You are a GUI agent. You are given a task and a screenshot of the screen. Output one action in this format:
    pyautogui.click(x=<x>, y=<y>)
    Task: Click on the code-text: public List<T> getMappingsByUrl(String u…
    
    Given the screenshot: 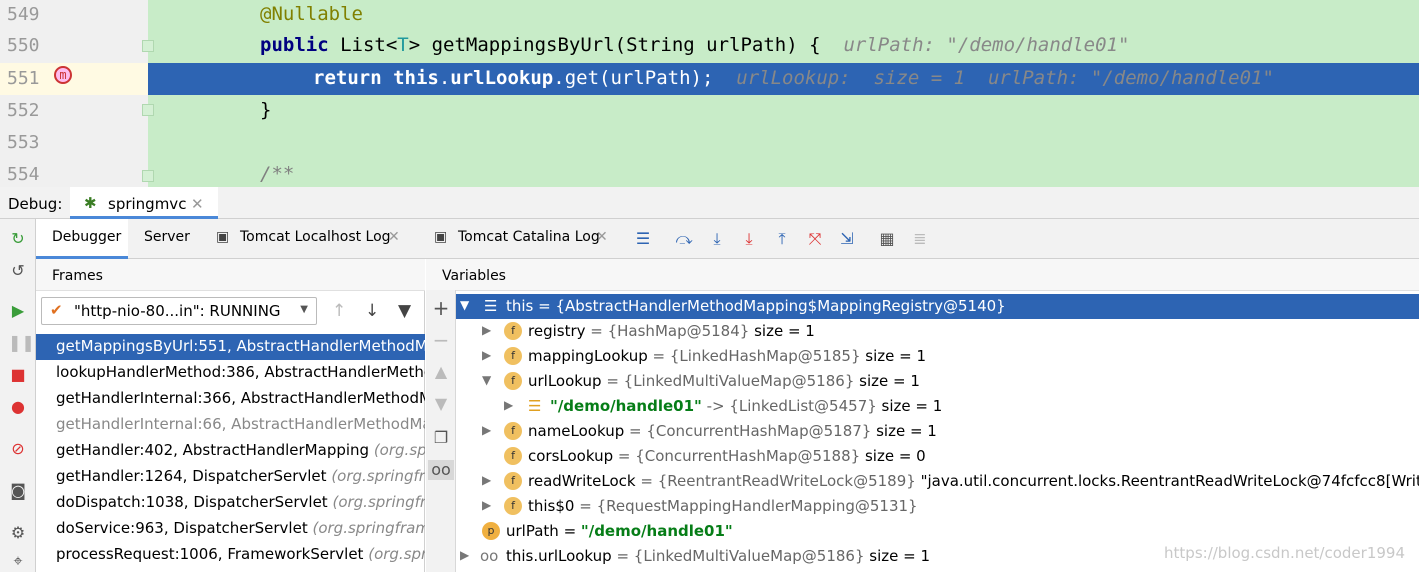 What is the action you would take?
    pyautogui.click(x=695, y=45)
    